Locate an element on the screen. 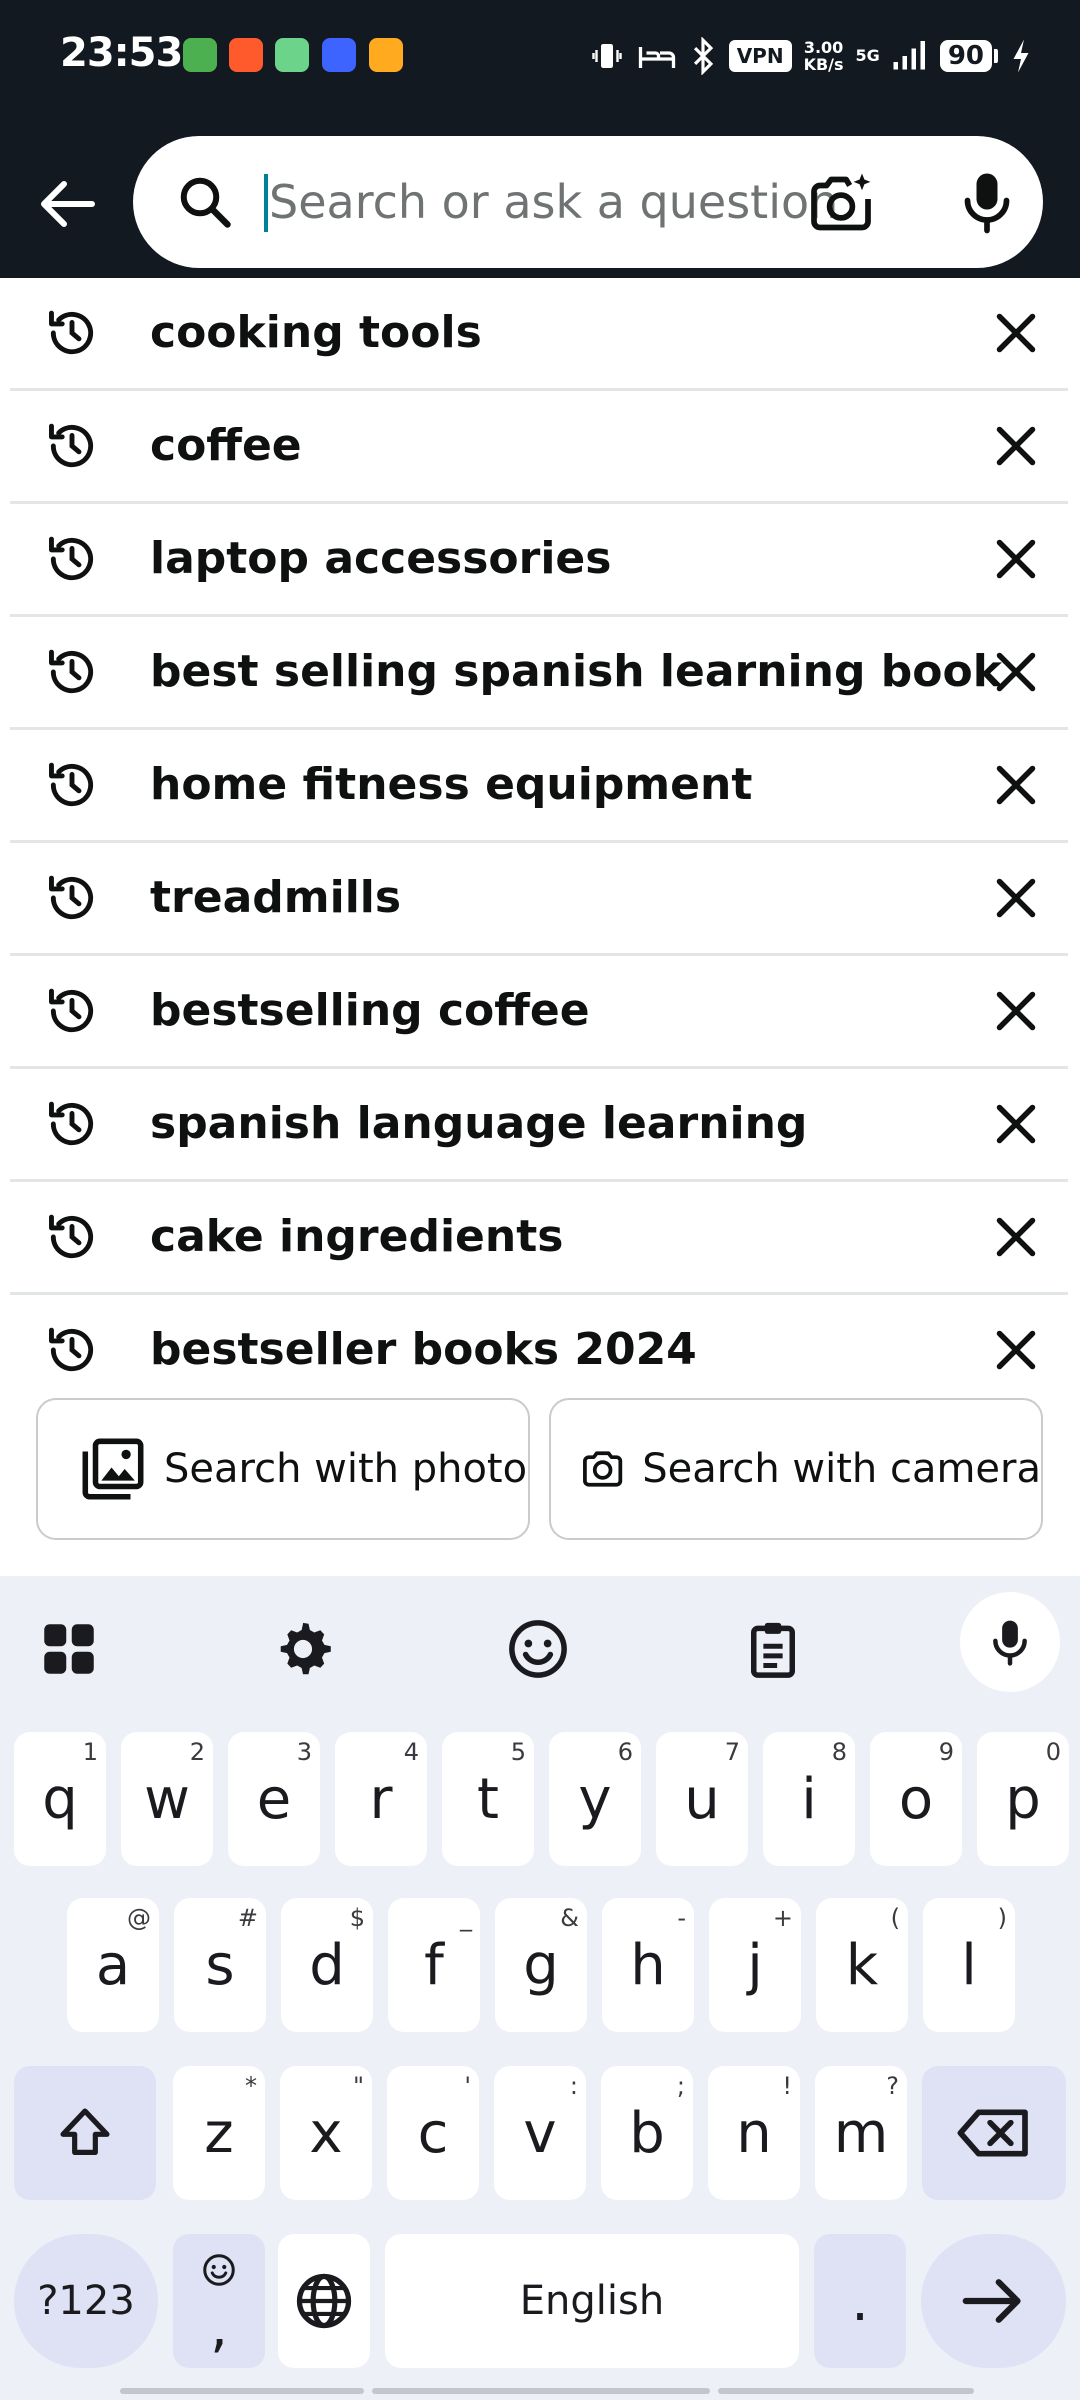 Image resolution: width=1080 pixels, height=2400 pixels. history-item-label: bestselling coffee is located at coordinates (370, 1010).